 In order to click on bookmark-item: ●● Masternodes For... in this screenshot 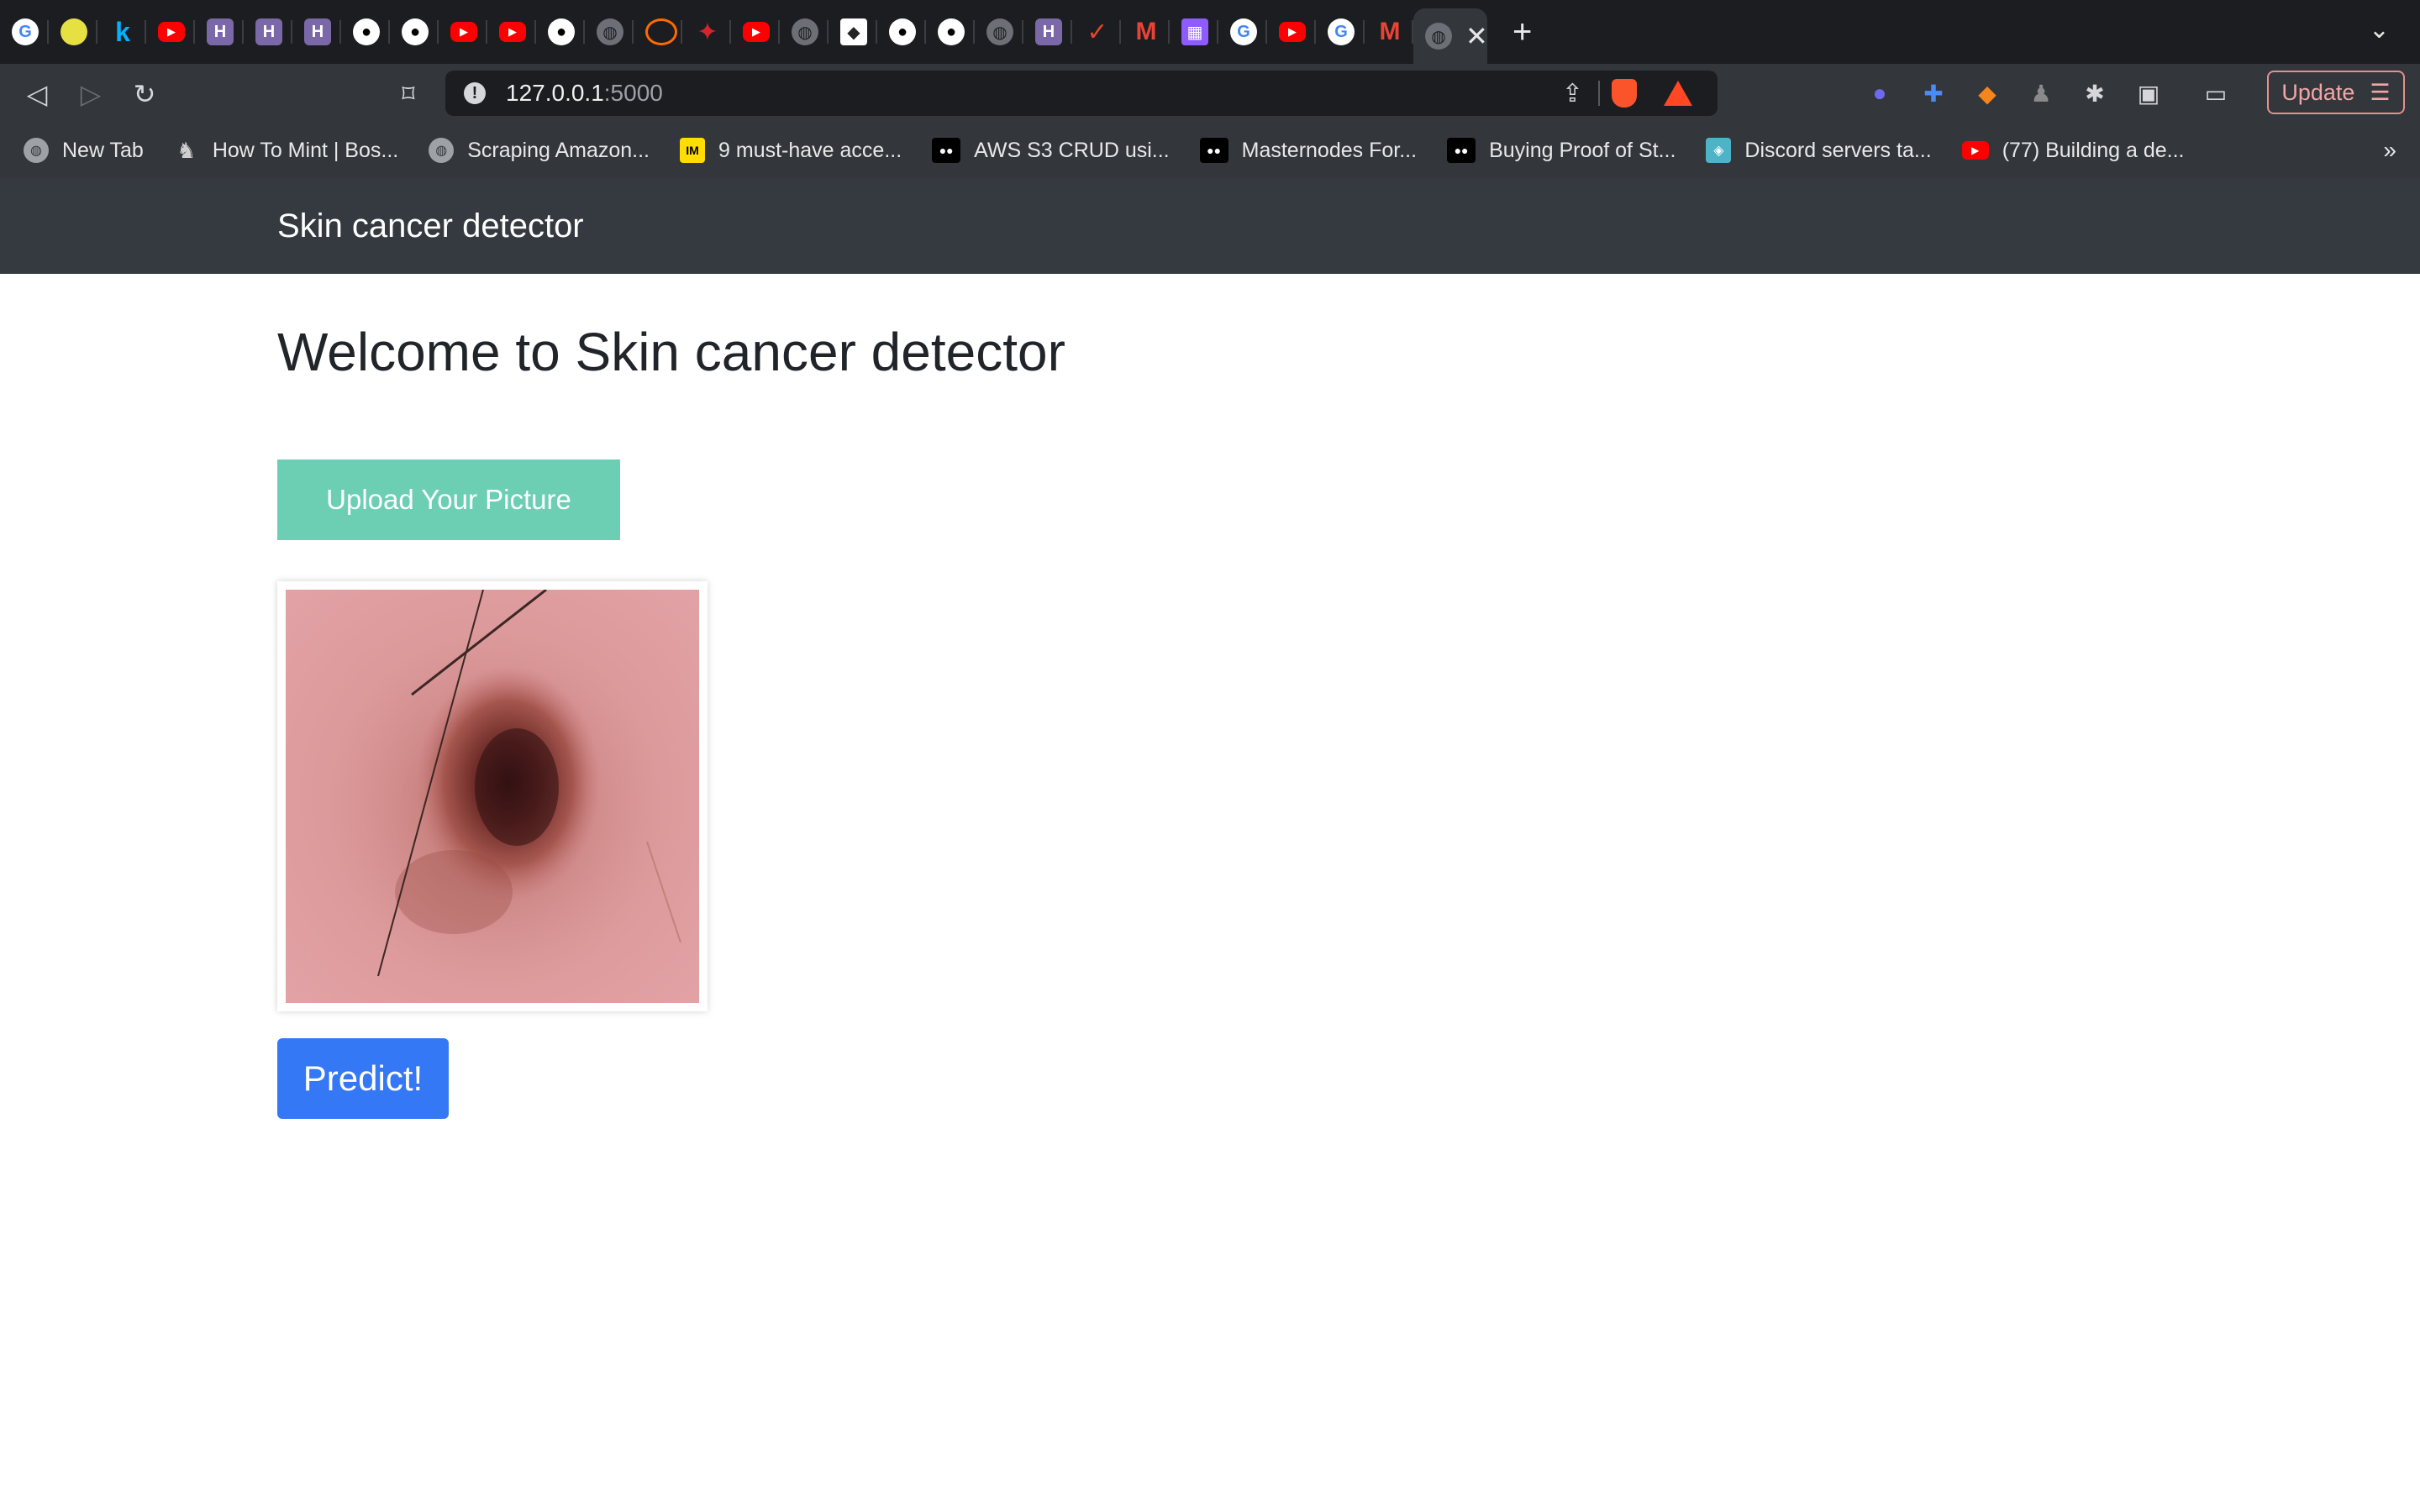, I will do `click(1308, 150)`.